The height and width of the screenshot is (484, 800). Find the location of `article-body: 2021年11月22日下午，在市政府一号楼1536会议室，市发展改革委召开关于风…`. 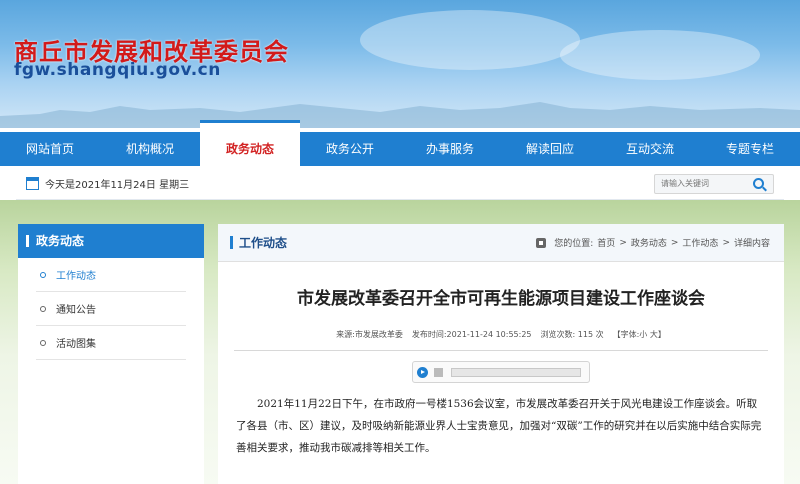

article-body: 2021年11月22日下午，在市政府一号楼1536会议室，市发展改革委召开关于风… is located at coordinates (499, 426).